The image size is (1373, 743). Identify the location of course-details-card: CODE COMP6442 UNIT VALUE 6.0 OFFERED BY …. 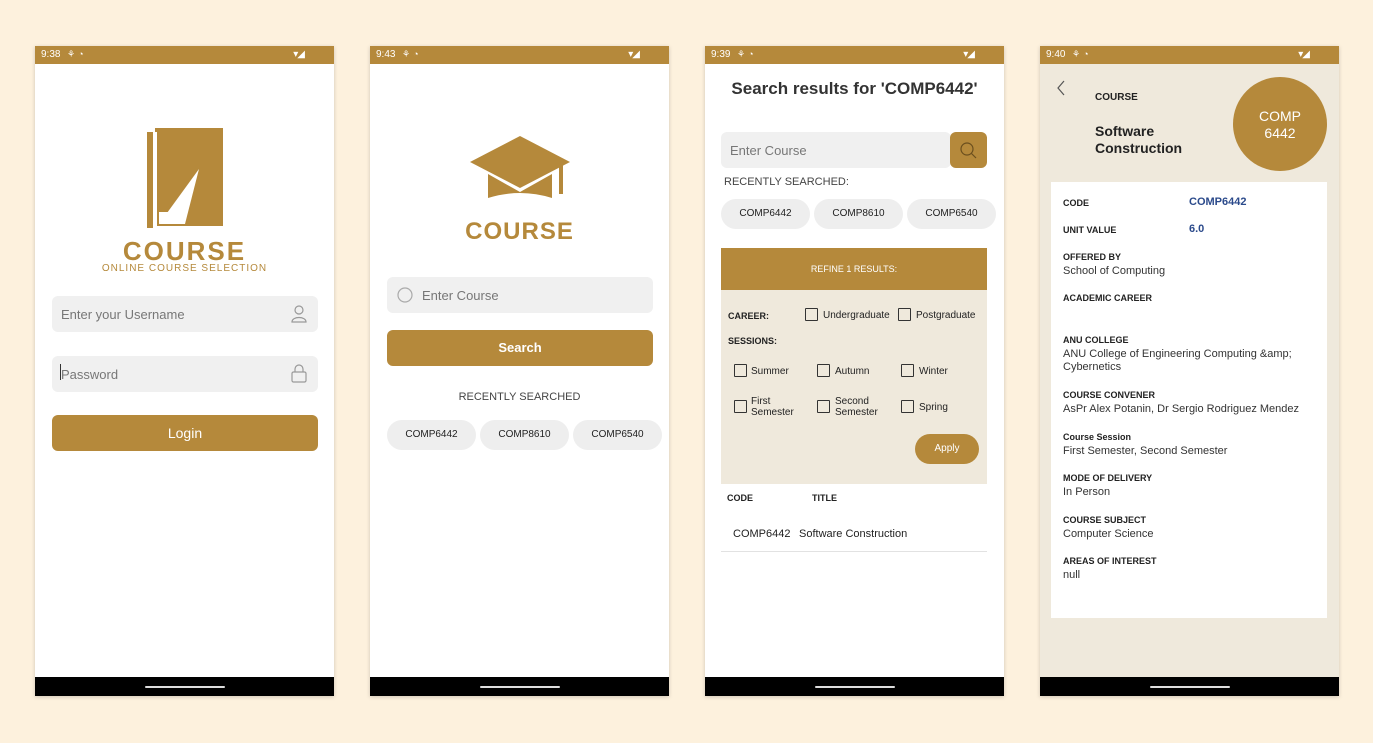
(1189, 400).